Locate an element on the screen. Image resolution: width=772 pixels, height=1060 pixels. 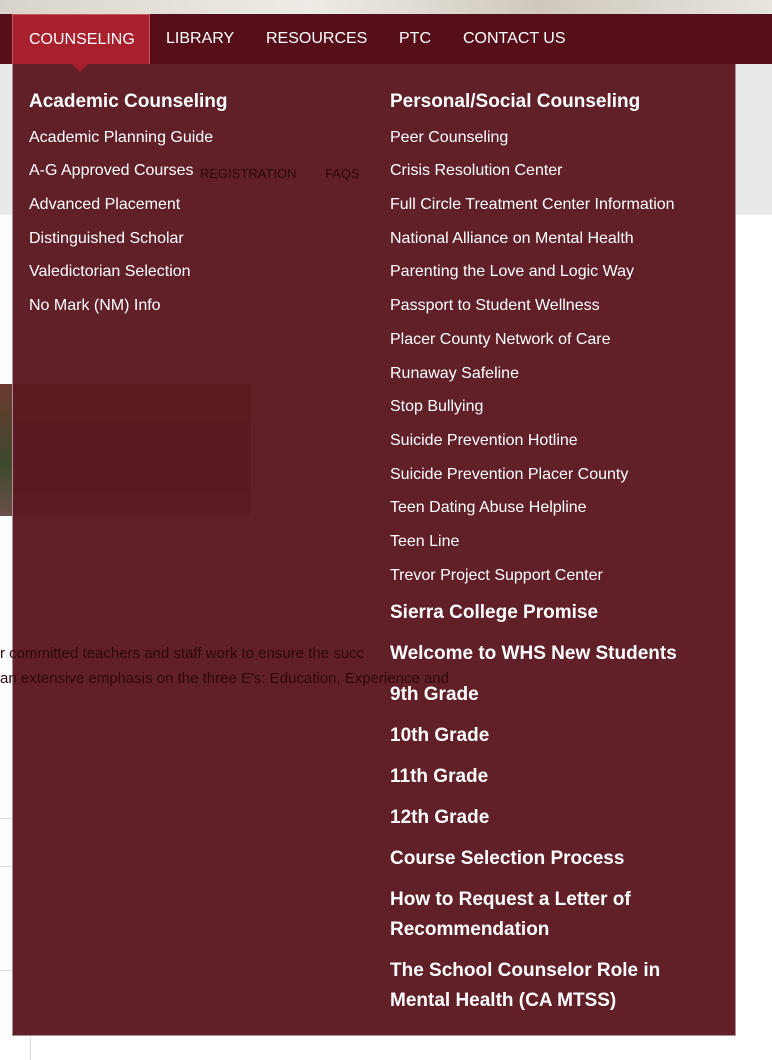
menu-item: Teen Dating Abuse Helpline is located at coordinates (555, 508).